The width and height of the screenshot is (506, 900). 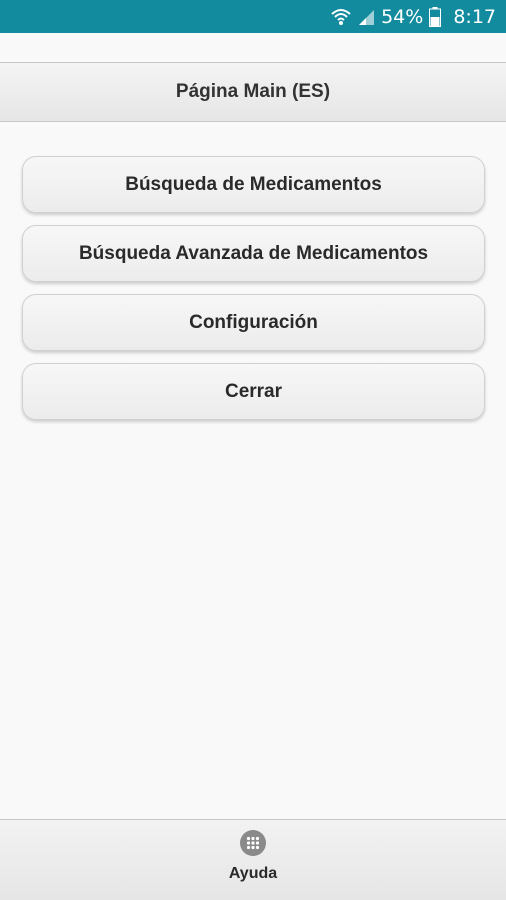 I want to click on advanced-drug-search-button: Búsqueda Avanzada de Medicamentos, so click(x=253, y=253).